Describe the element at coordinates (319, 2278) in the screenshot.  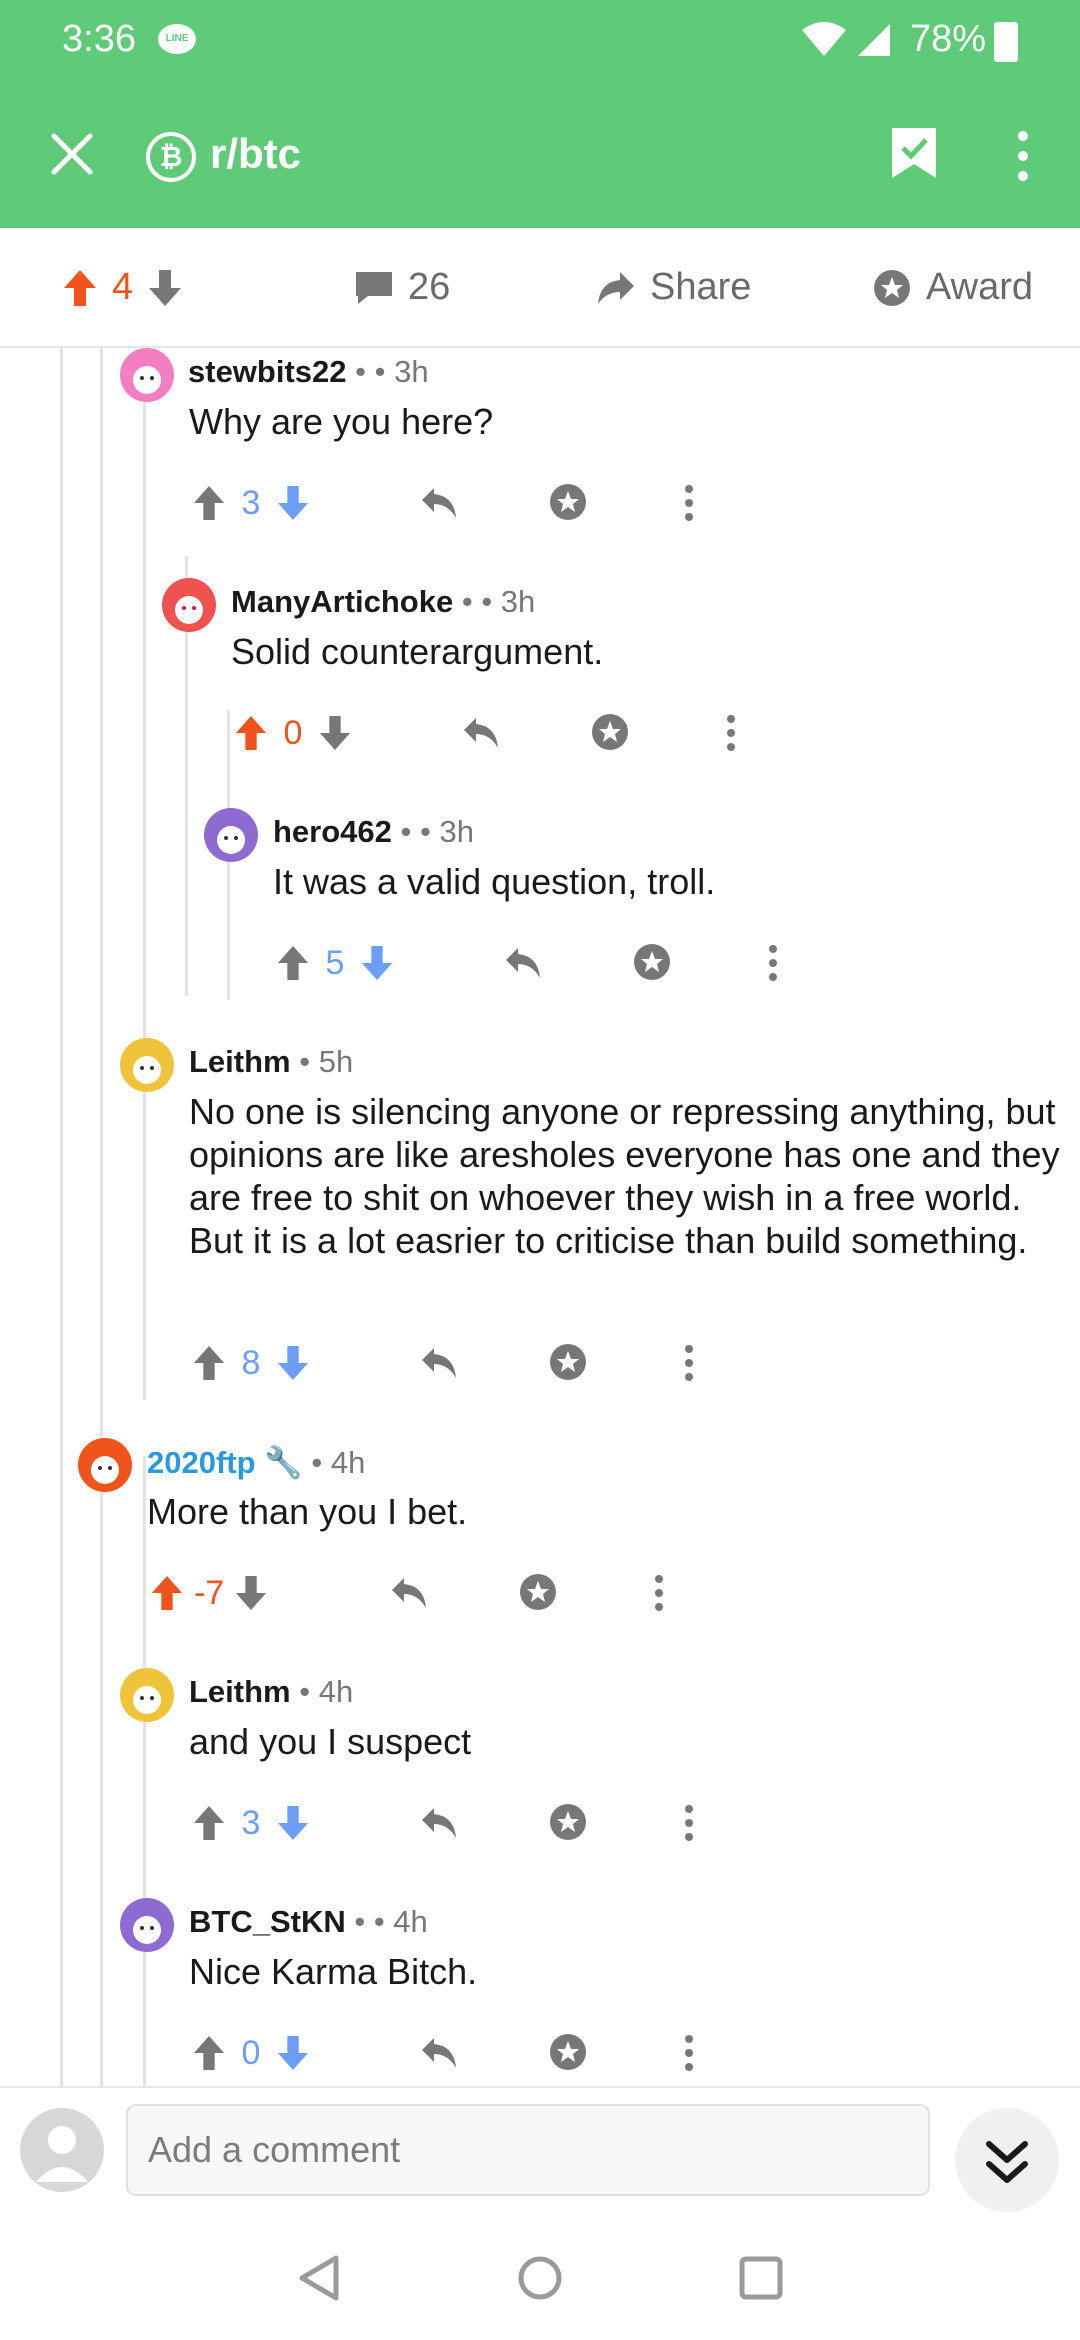
I see `back-icon` at that location.